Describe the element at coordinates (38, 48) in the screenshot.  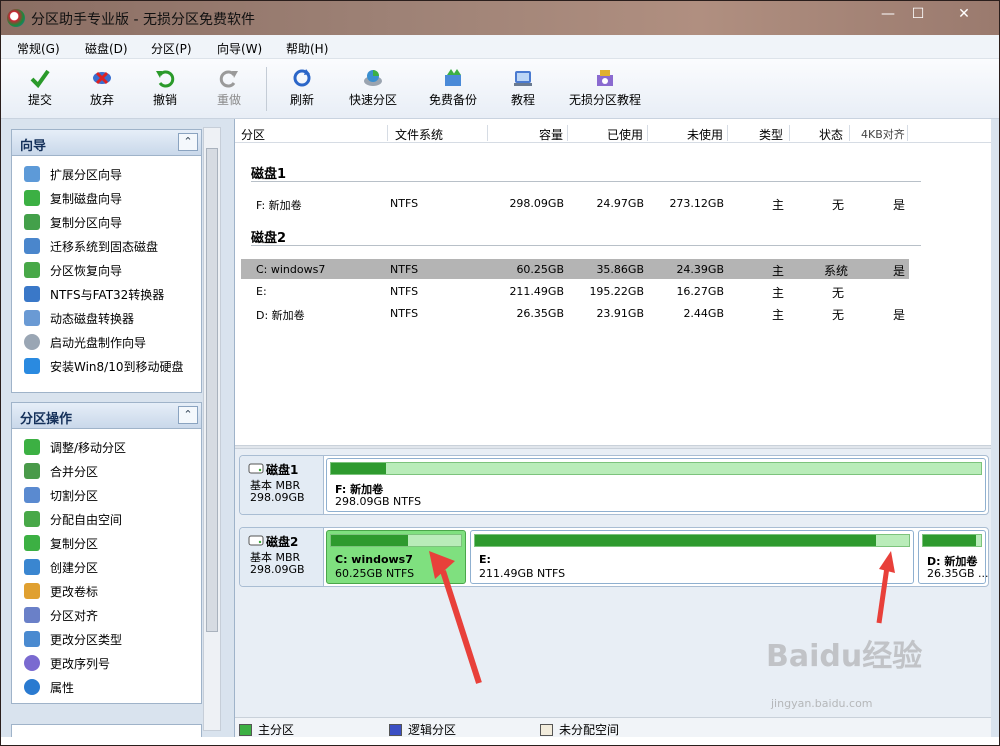
I see `menu-general: 常规(G)` at that location.